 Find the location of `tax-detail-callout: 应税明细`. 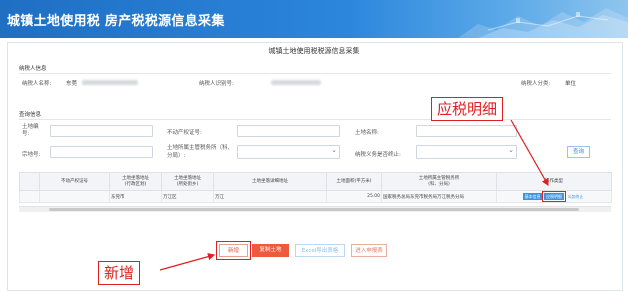

tax-detail-callout: 应税明细 is located at coordinates (467, 109).